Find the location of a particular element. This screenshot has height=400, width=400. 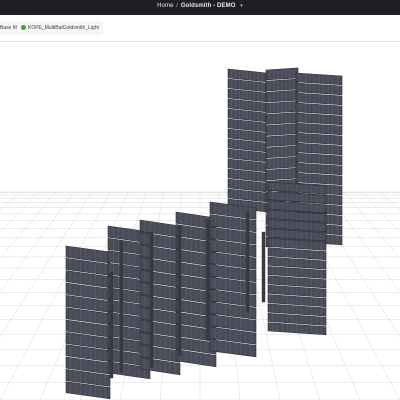

project-name: Goldsmith - DEMO is located at coordinates (208, 6).